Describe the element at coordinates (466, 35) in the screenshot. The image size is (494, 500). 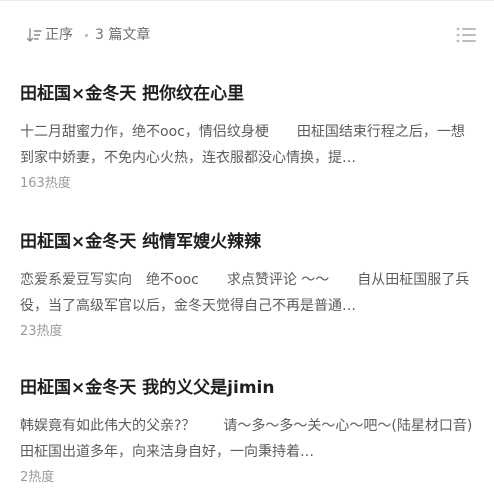
I see `list-view-icon` at that location.